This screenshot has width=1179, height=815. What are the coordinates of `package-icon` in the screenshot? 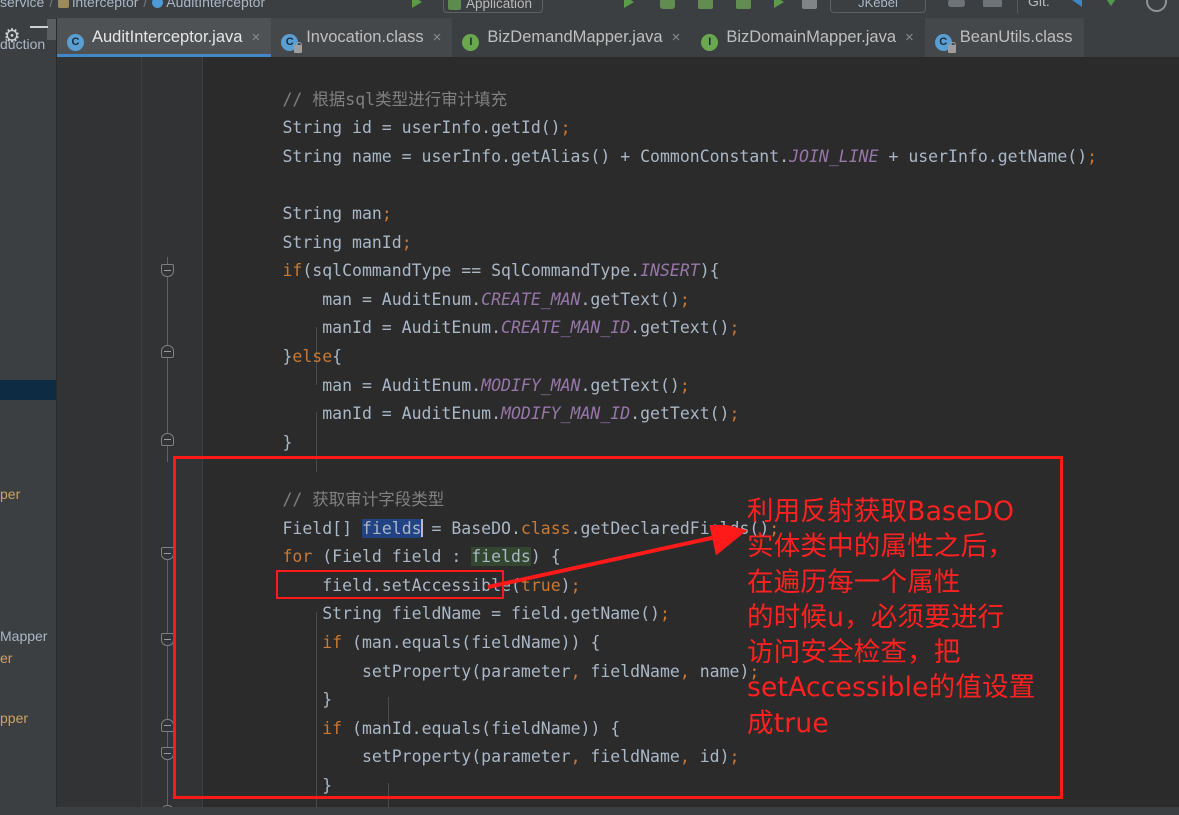 It's located at (64, 4).